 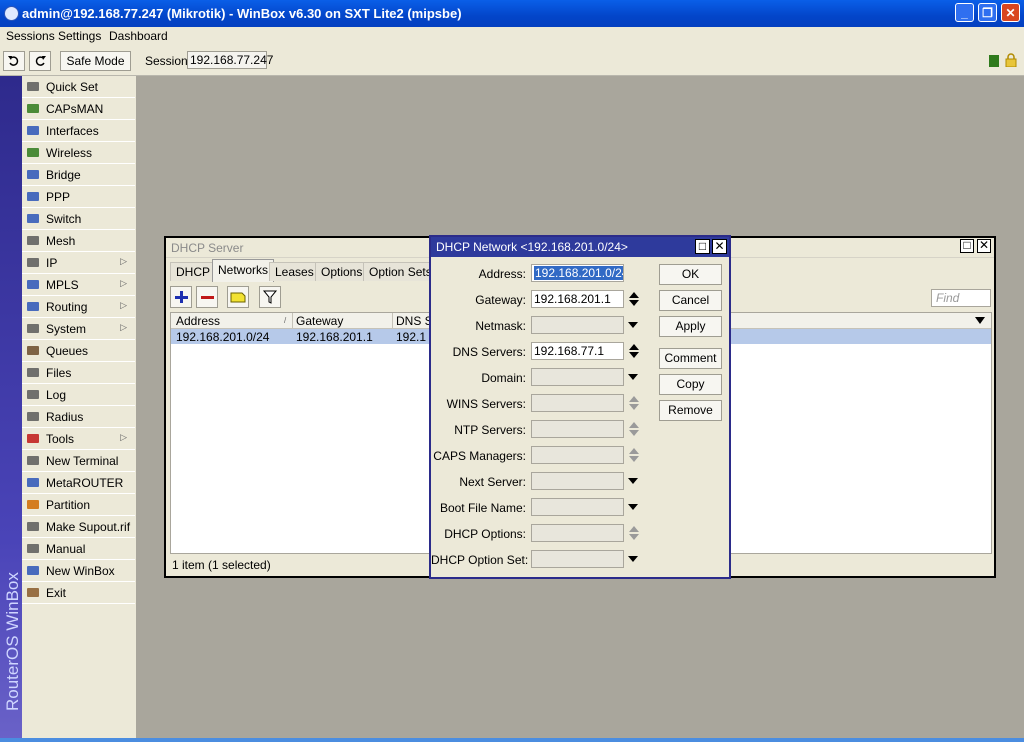 I want to click on comment-button: Comment, so click(x=690, y=358).